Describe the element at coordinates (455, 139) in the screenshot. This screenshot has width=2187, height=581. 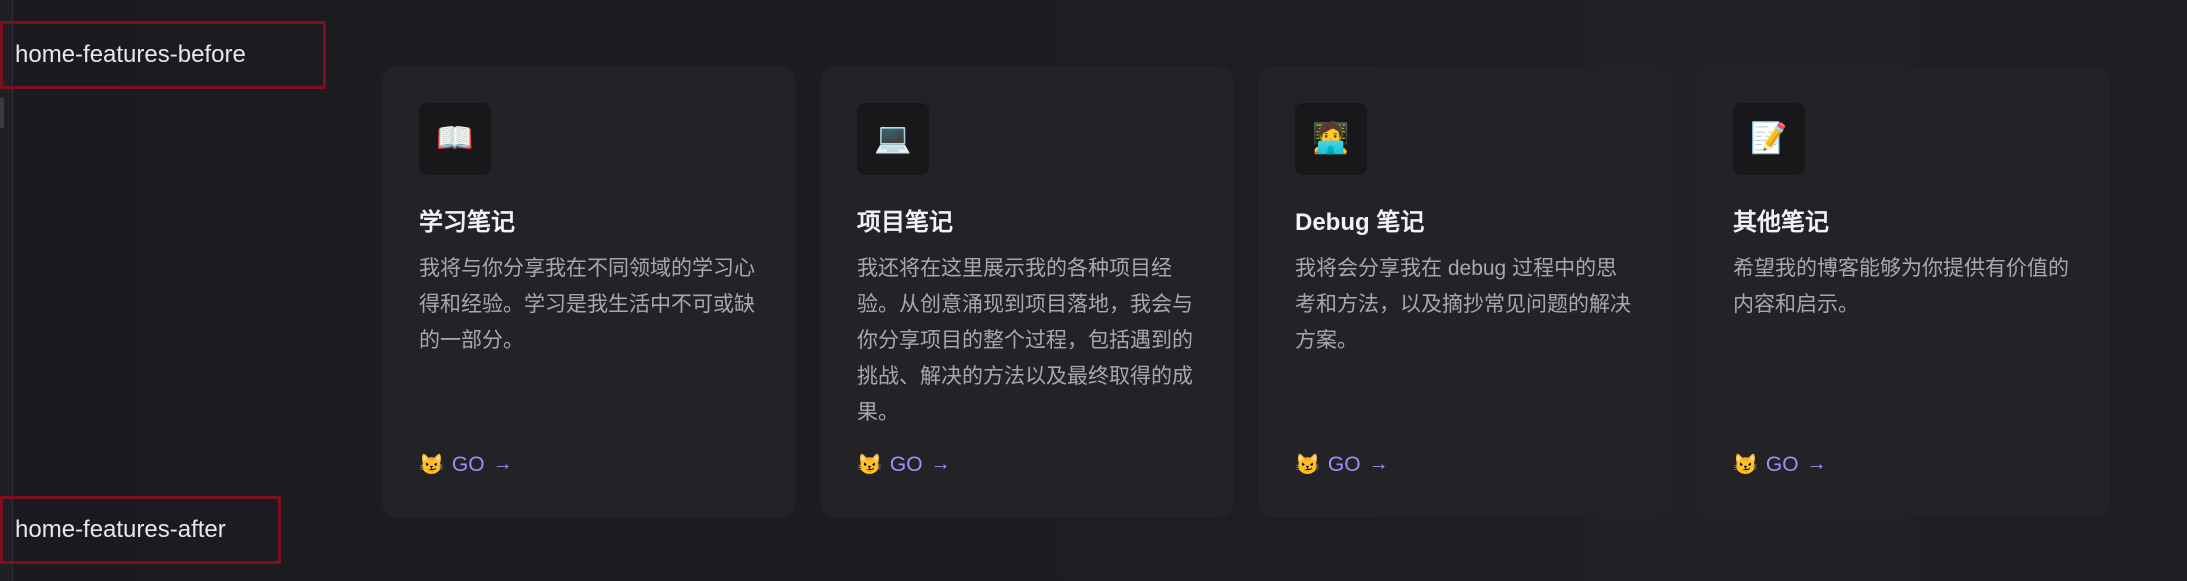
I see `open-book-icon: 📖` at that location.